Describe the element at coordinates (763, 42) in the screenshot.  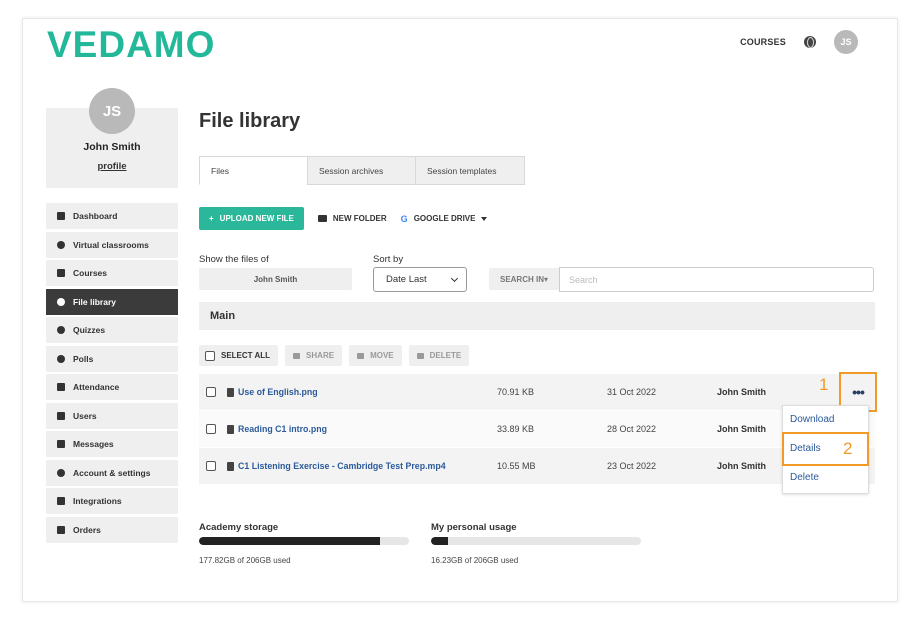
I see `courses-link: COURSES` at that location.